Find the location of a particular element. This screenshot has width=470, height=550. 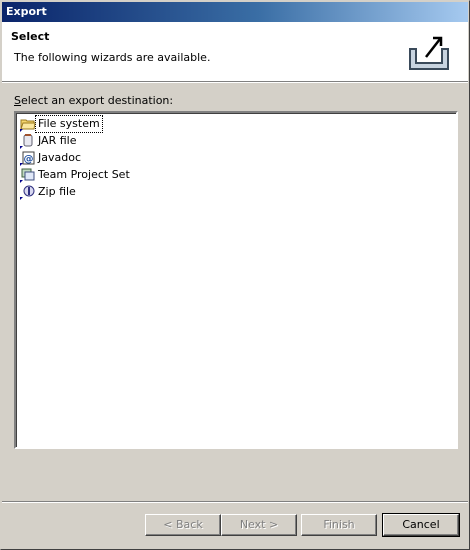

jar-icon is located at coordinates (28, 141).